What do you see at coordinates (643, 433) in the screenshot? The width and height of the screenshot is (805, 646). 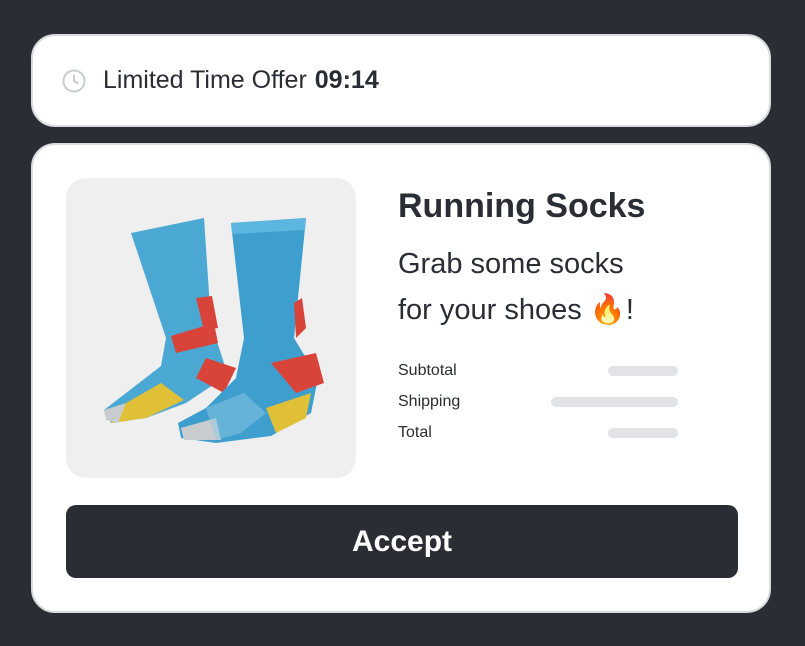 I see `total-value-placeholder` at bounding box center [643, 433].